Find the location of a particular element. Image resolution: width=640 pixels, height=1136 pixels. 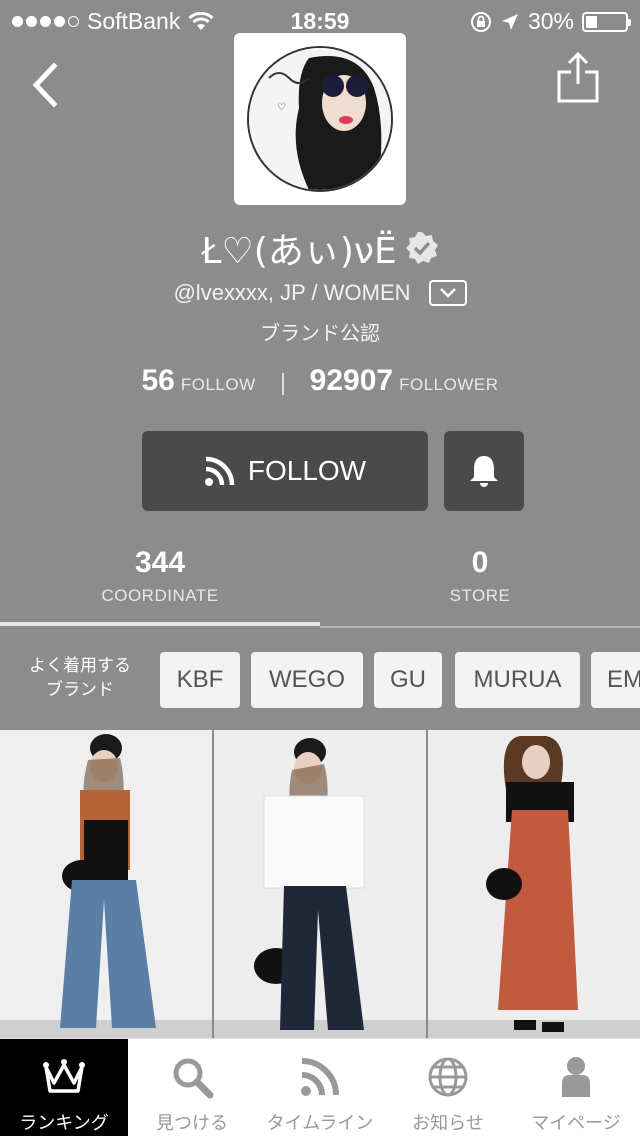

profile-handle-row: @lvexxxx, JP / WOMEN is located at coordinates (320, 293).